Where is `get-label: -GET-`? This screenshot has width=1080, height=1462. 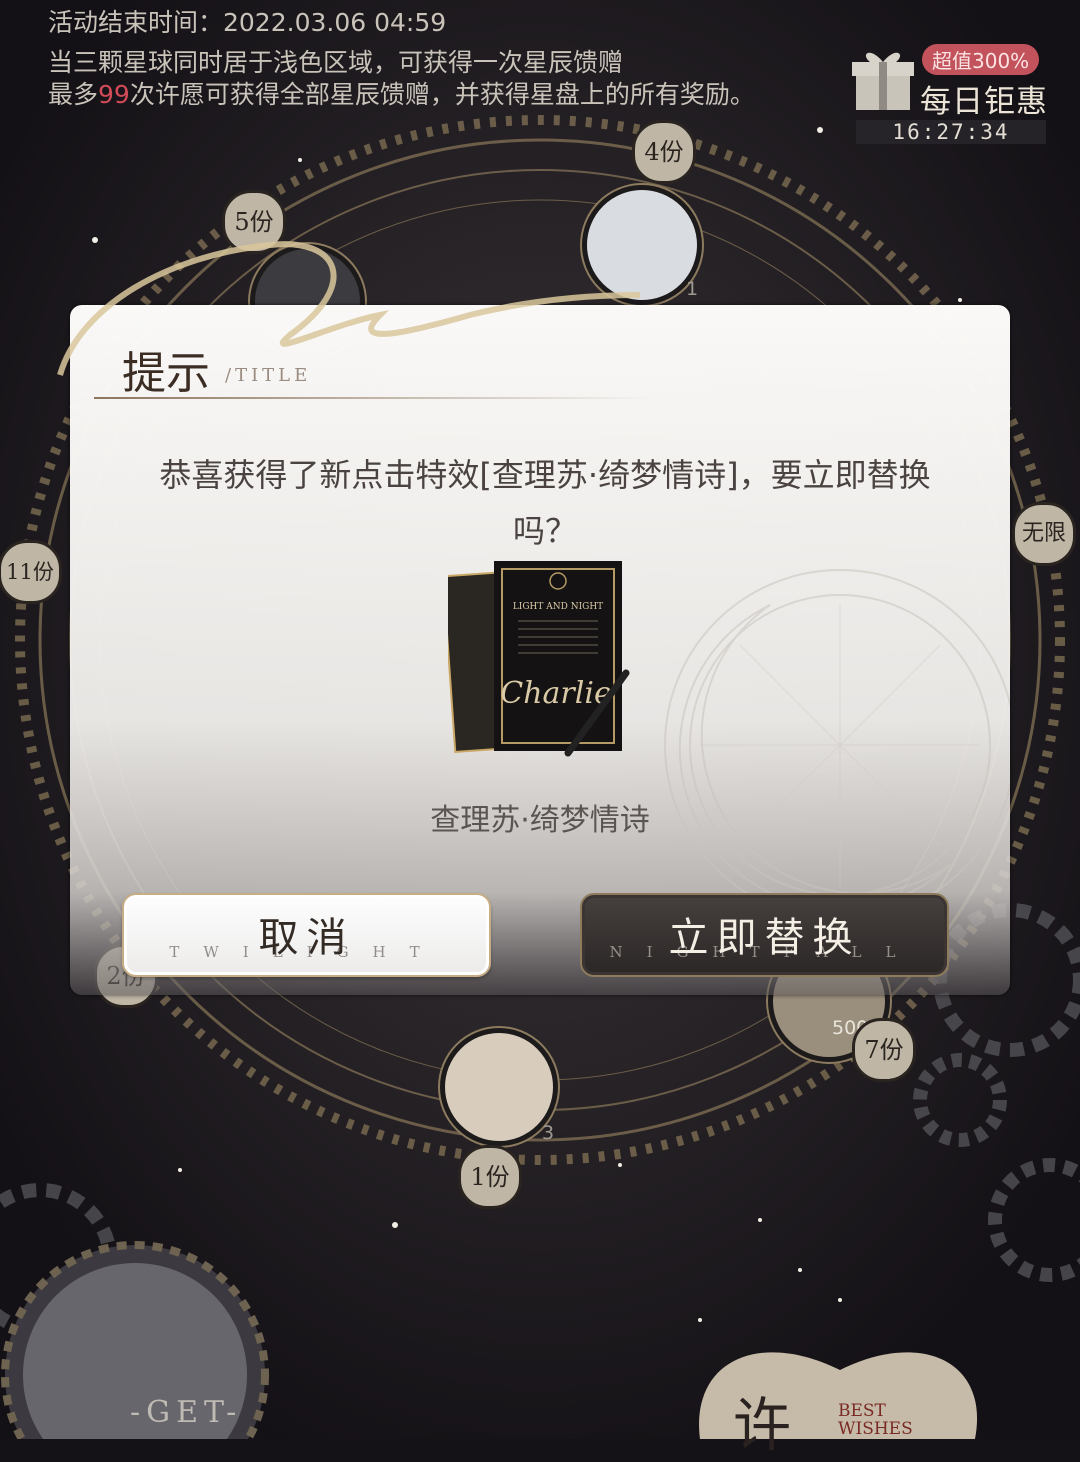
get-label: -GET- is located at coordinates (186, 1412).